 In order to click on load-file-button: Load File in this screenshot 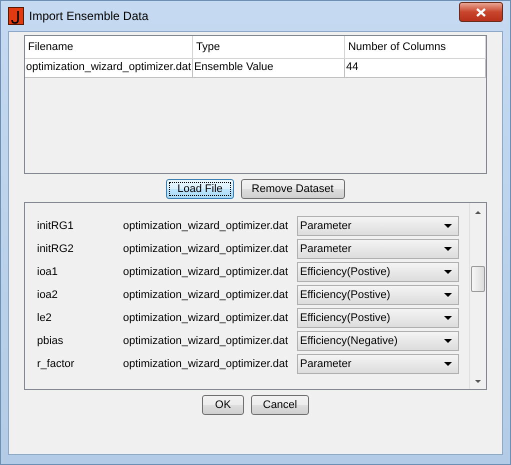, I will do `click(200, 189)`.